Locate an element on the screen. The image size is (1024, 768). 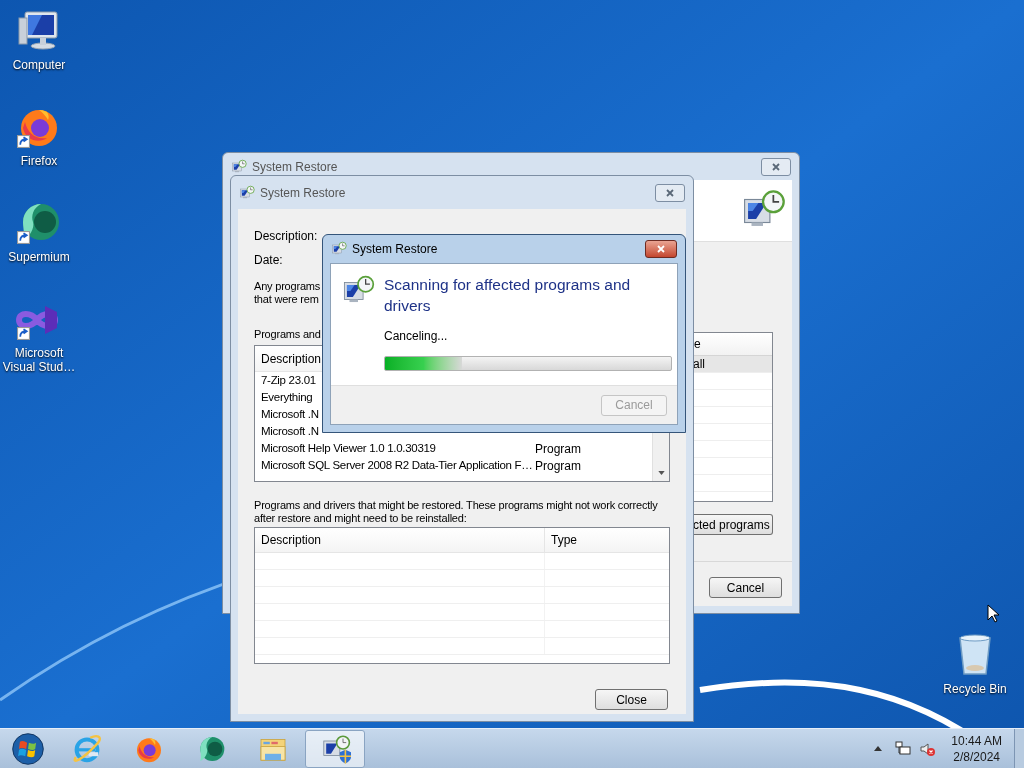
clock-date: 2/8/2024 is located at coordinates (976, 756).